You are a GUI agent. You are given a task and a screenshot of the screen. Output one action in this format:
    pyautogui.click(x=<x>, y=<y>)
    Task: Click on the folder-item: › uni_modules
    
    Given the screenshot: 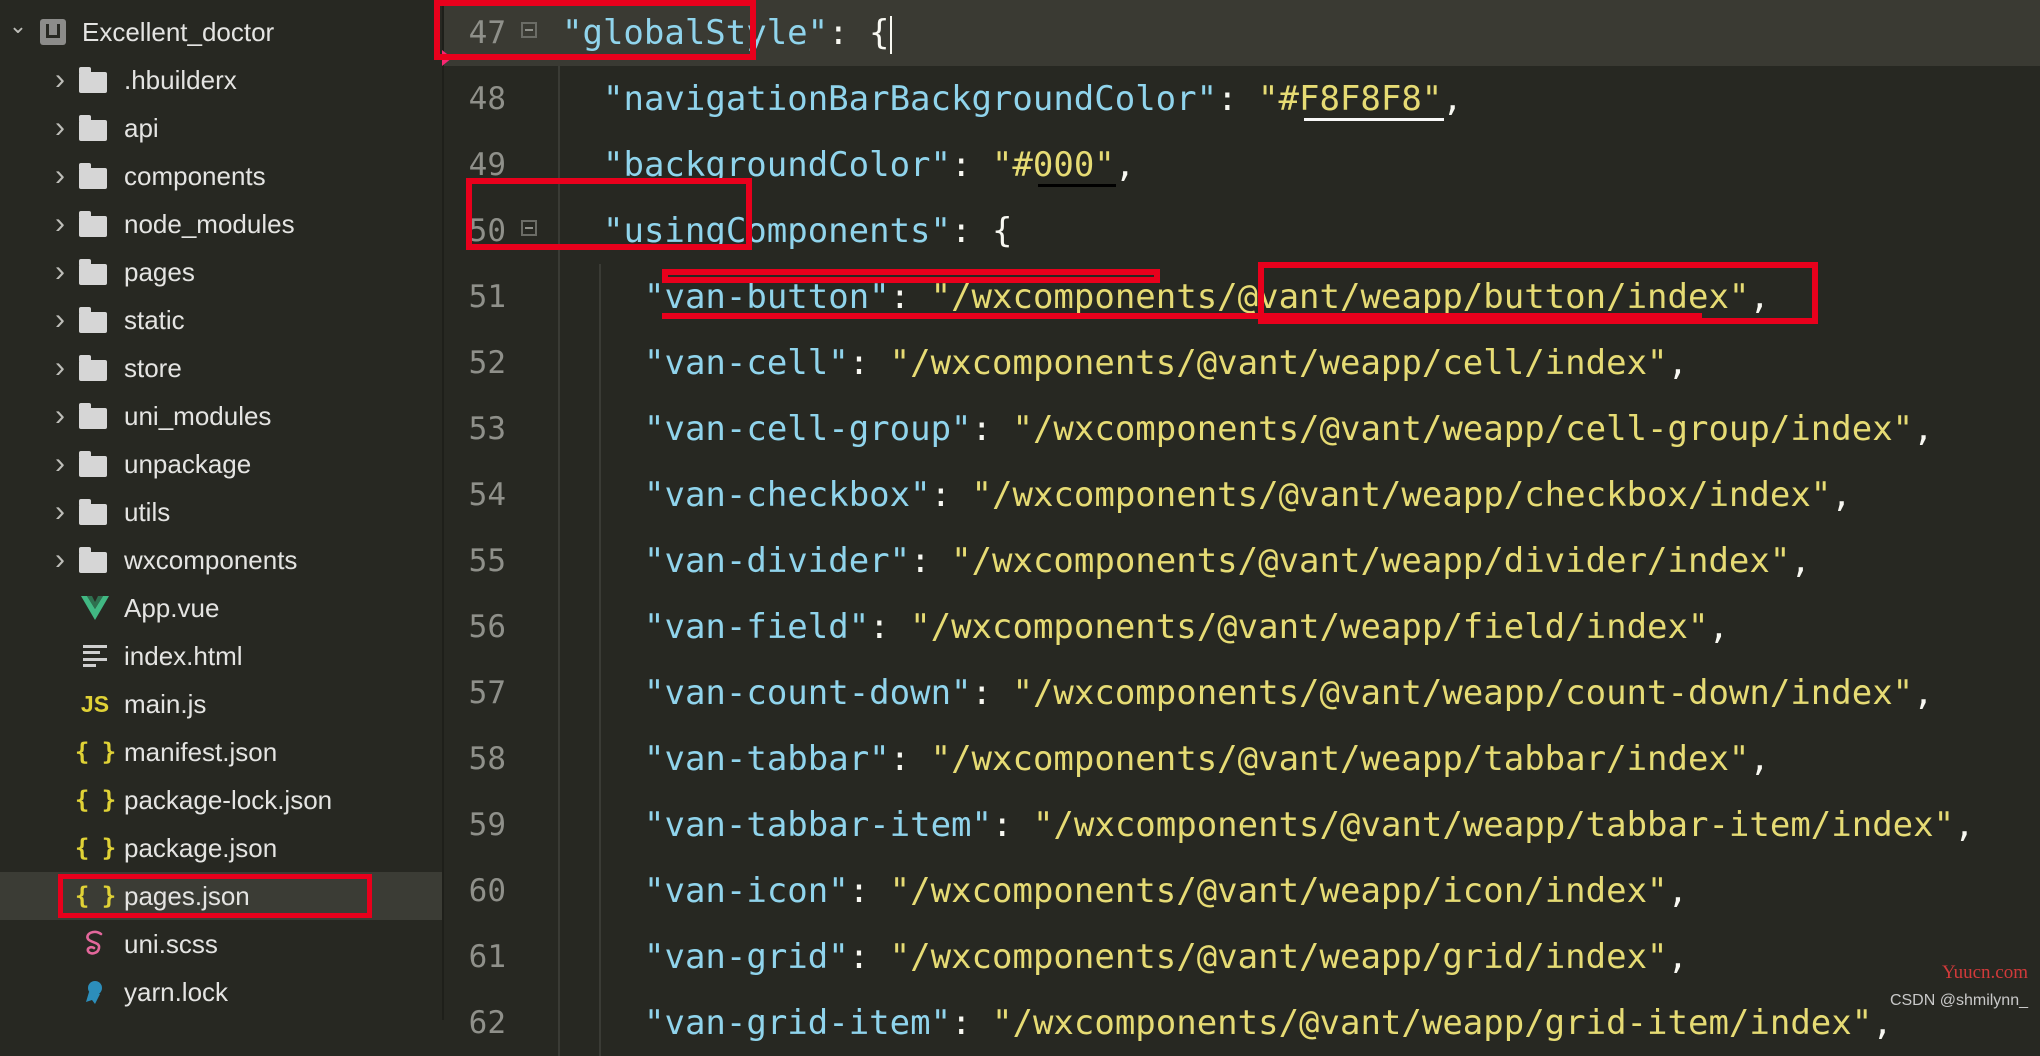 What is the action you would take?
    pyautogui.click(x=221, y=416)
    